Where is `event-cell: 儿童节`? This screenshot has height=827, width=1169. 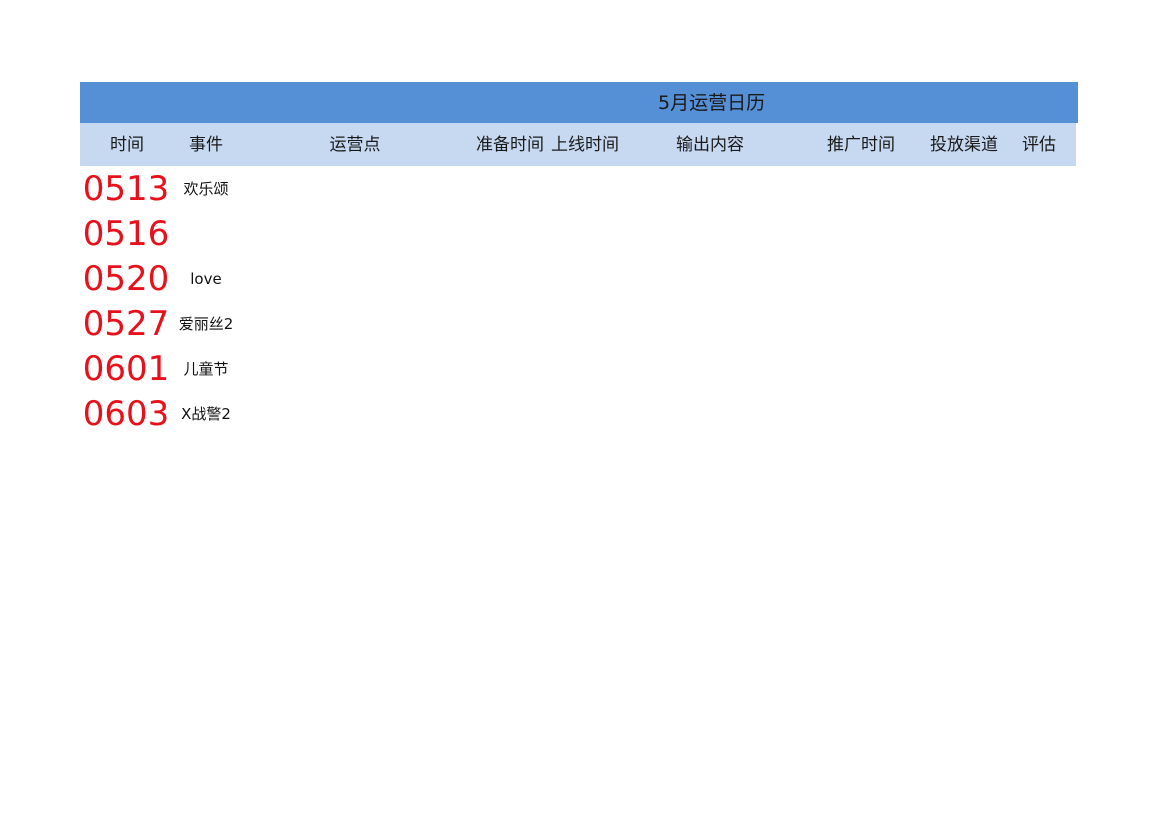
event-cell: 儿童节 is located at coordinates (206, 369).